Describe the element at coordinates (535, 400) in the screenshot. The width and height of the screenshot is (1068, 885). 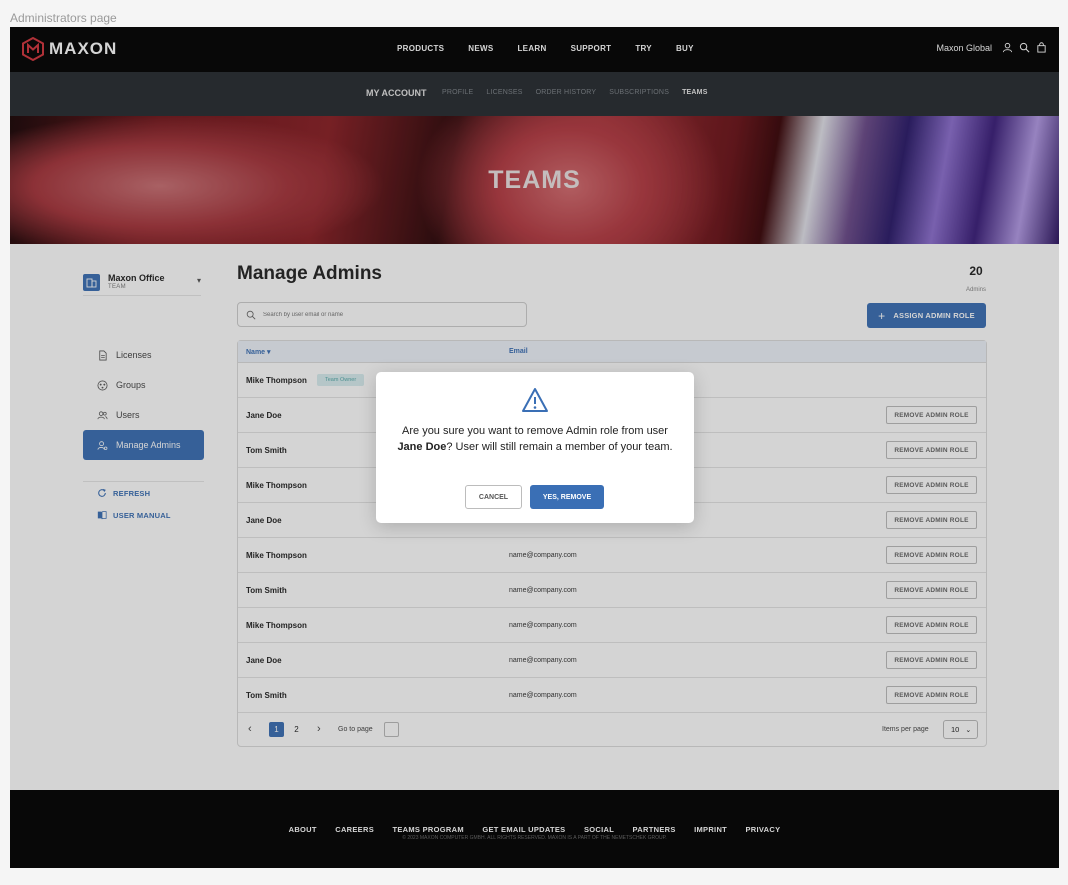
I see `warning-icon` at that location.